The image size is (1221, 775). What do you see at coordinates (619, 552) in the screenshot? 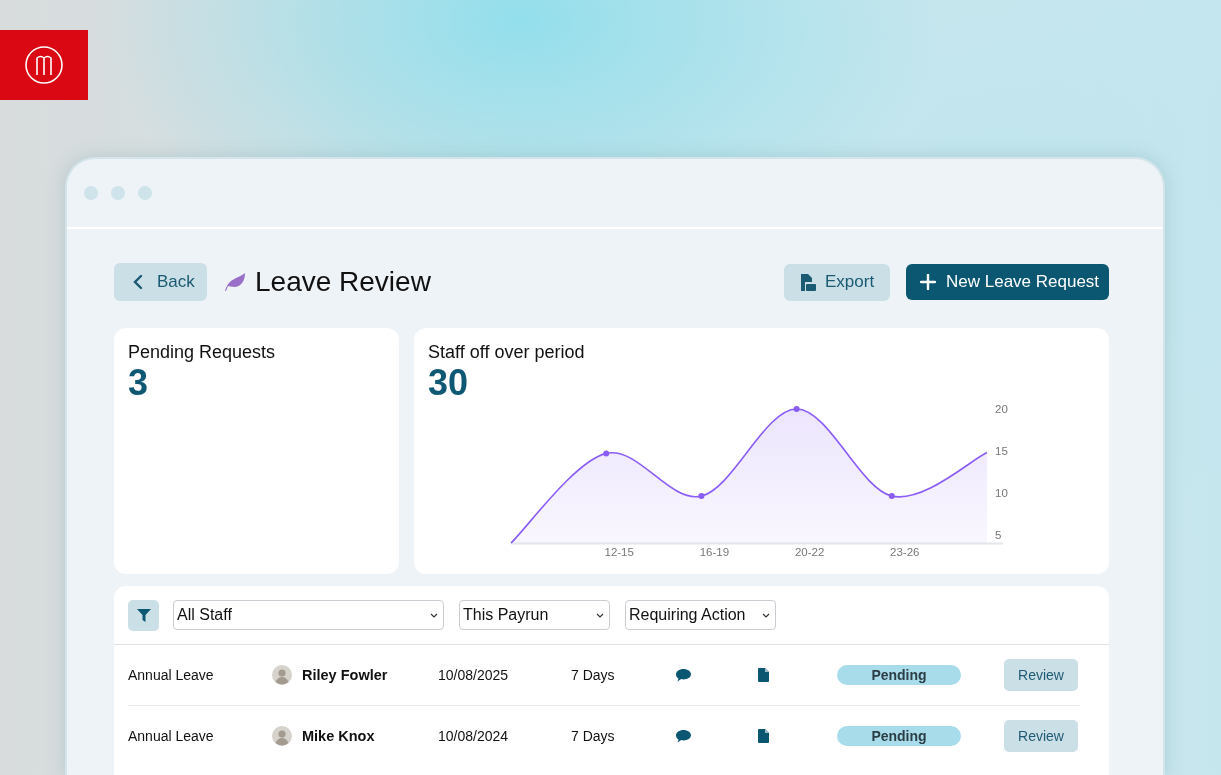
I see `x-tick-label: 12-15` at bounding box center [619, 552].